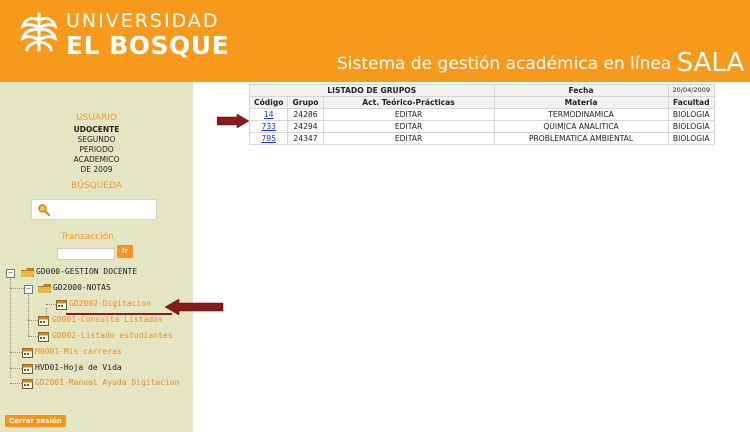 The image size is (750, 432). What do you see at coordinates (581, 126) in the screenshot?
I see `materia-cell: QUIMICA ANALITICA` at bounding box center [581, 126].